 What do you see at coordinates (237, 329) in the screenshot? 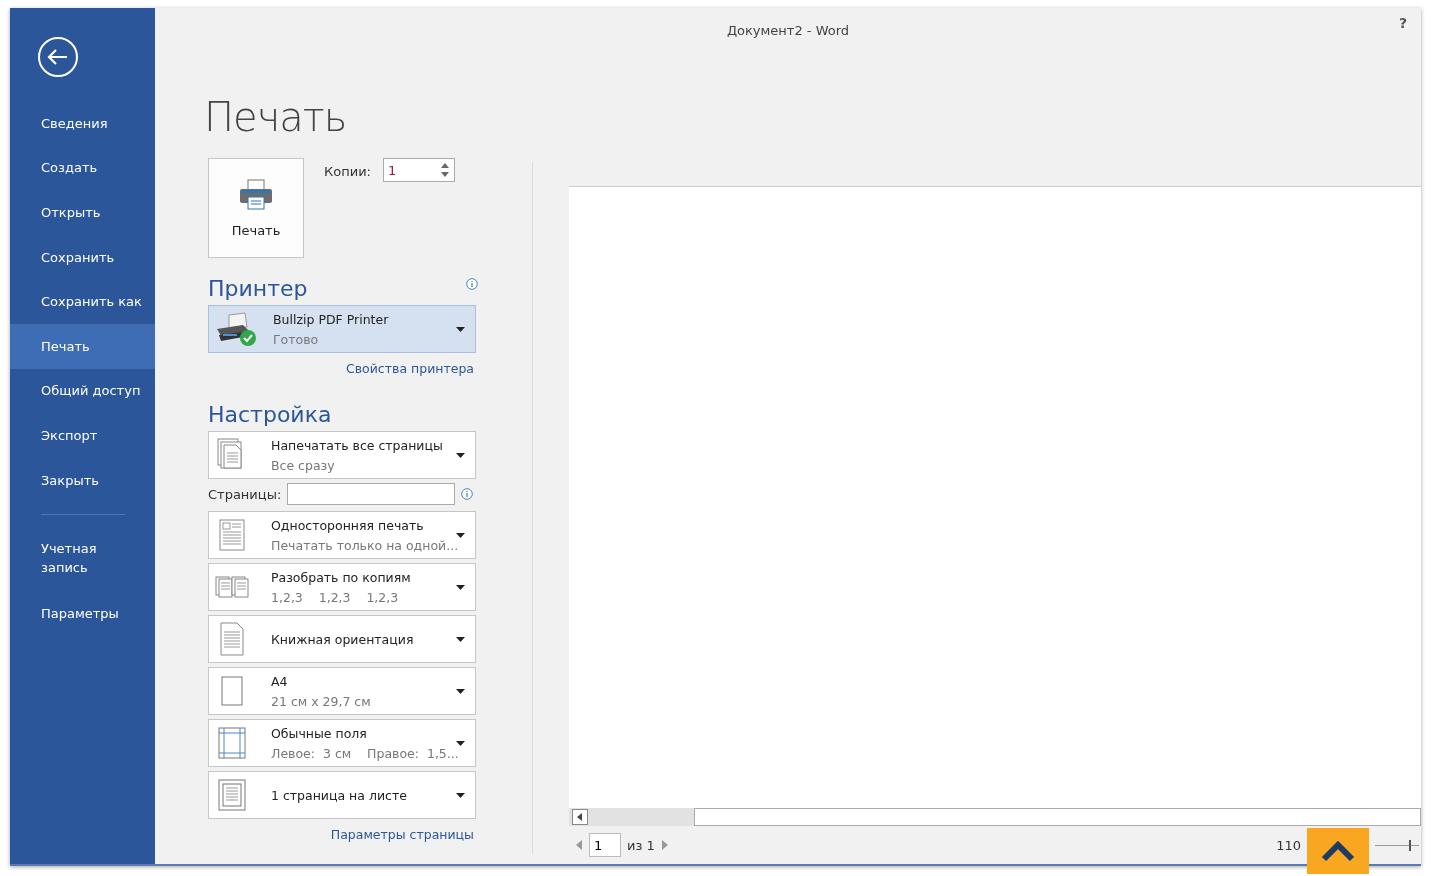
I see `printer-ready-icon` at bounding box center [237, 329].